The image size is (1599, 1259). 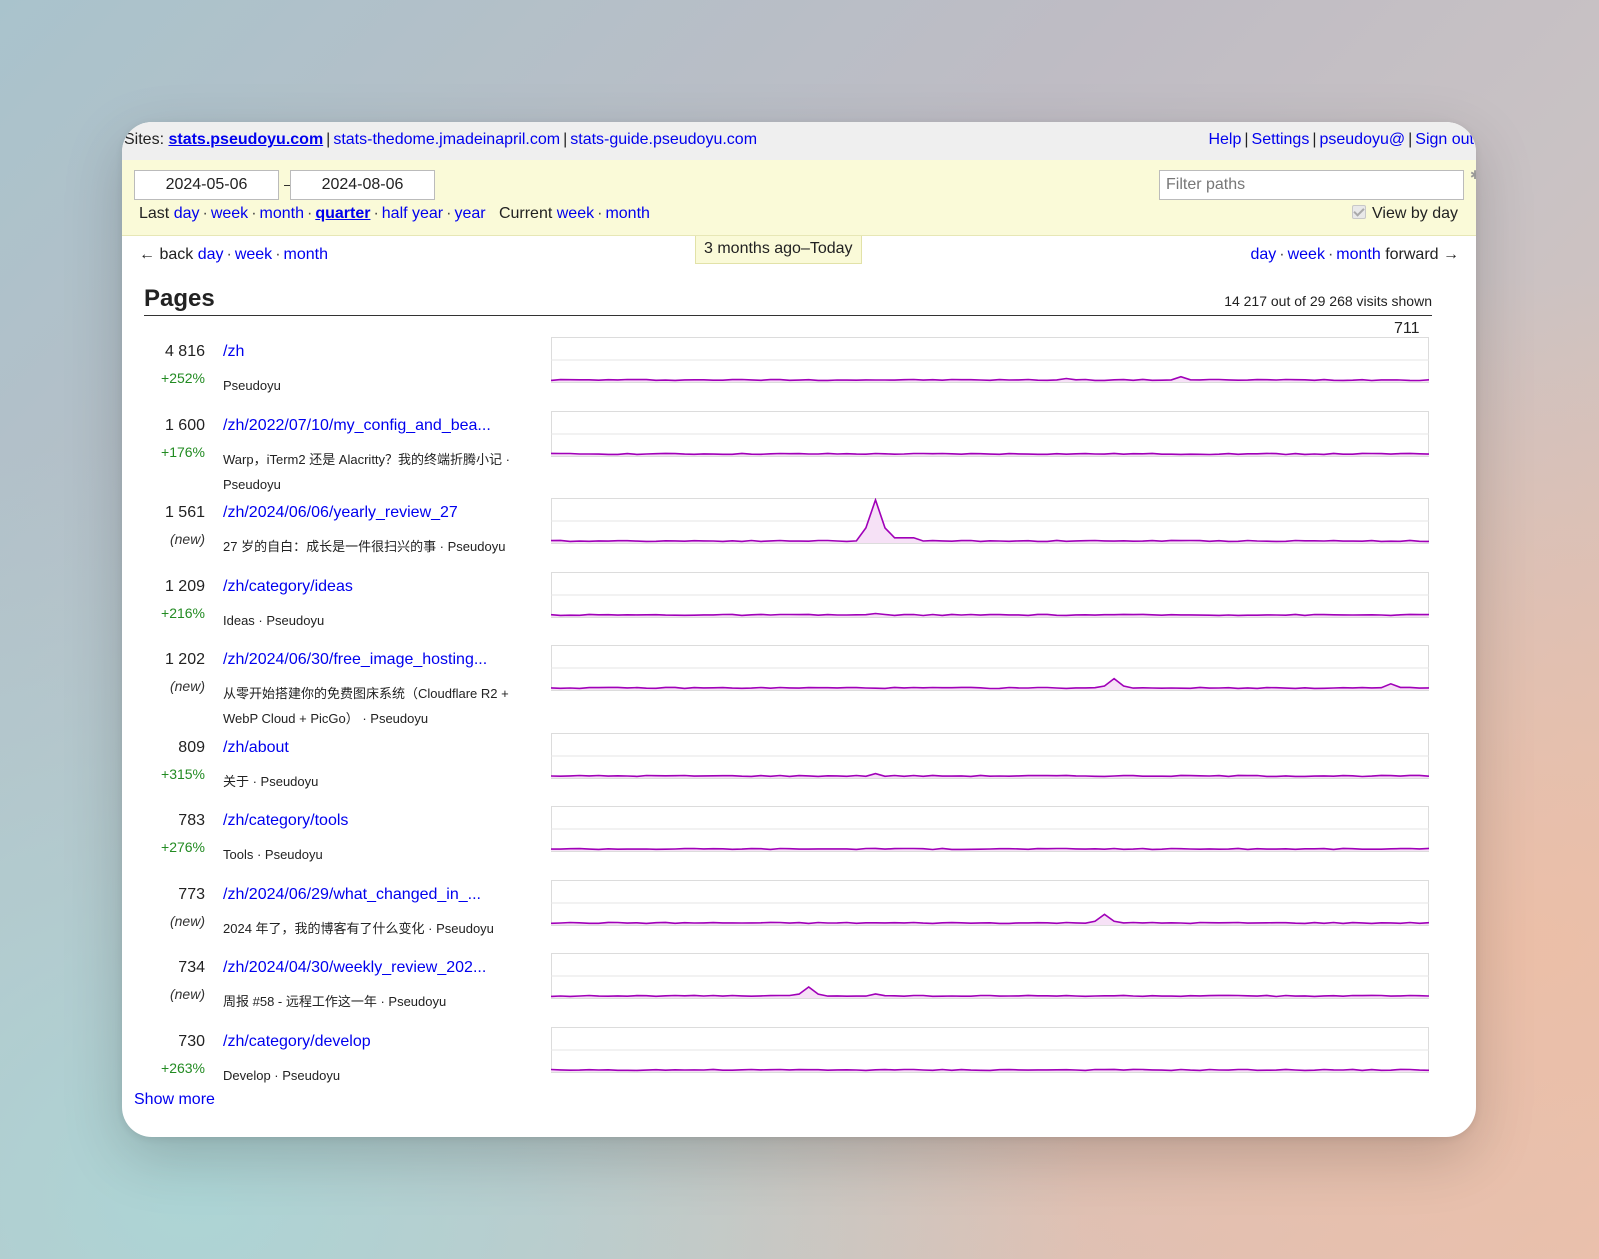 What do you see at coordinates (335, 1001) in the screenshot?
I see `page-title: 周报 #58 - 远程工作这一年 · Pseudoyu` at bounding box center [335, 1001].